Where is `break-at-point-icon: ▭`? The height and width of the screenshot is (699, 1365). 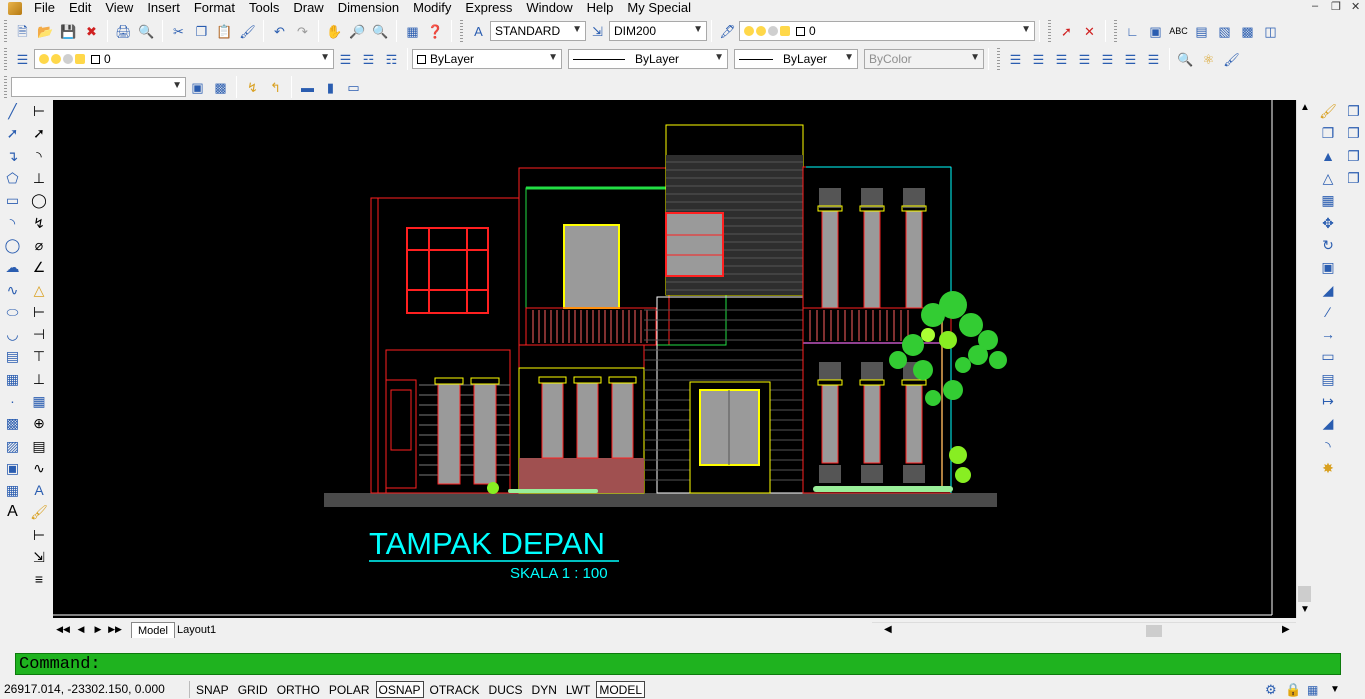 break-at-point-icon: ▭ is located at coordinates (1328, 356).